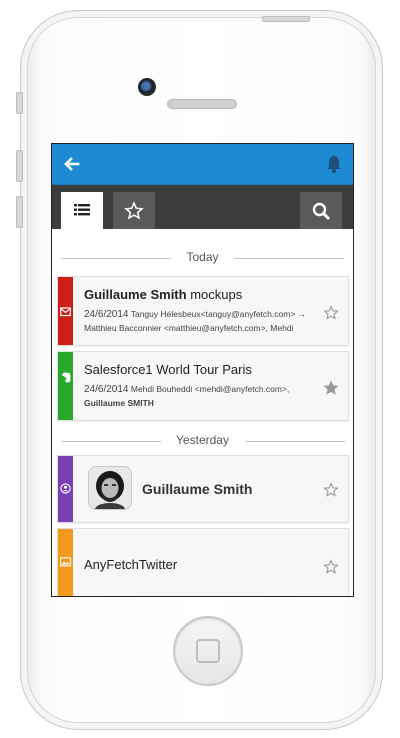 The height and width of the screenshot is (738, 400). I want to click on home-button, so click(208, 651).